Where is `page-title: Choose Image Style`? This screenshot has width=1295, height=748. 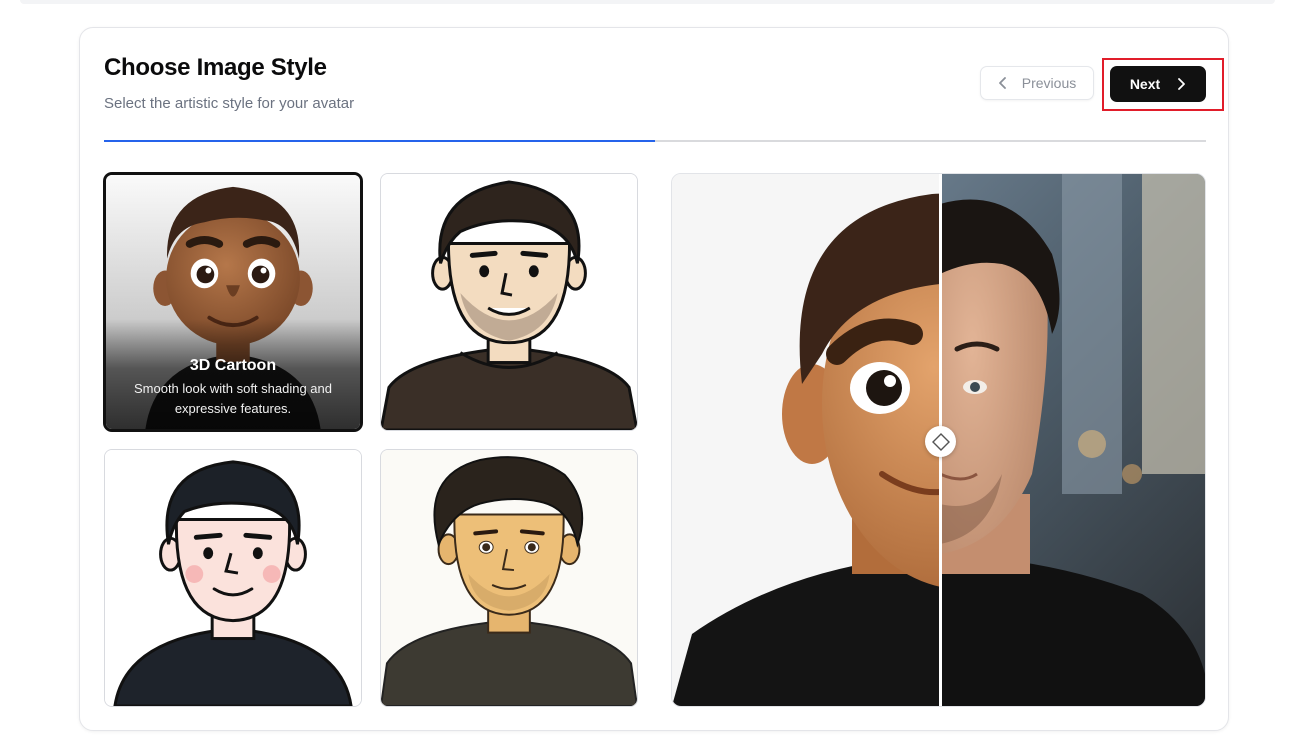
page-title: Choose Image Style is located at coordinates (215, 67).